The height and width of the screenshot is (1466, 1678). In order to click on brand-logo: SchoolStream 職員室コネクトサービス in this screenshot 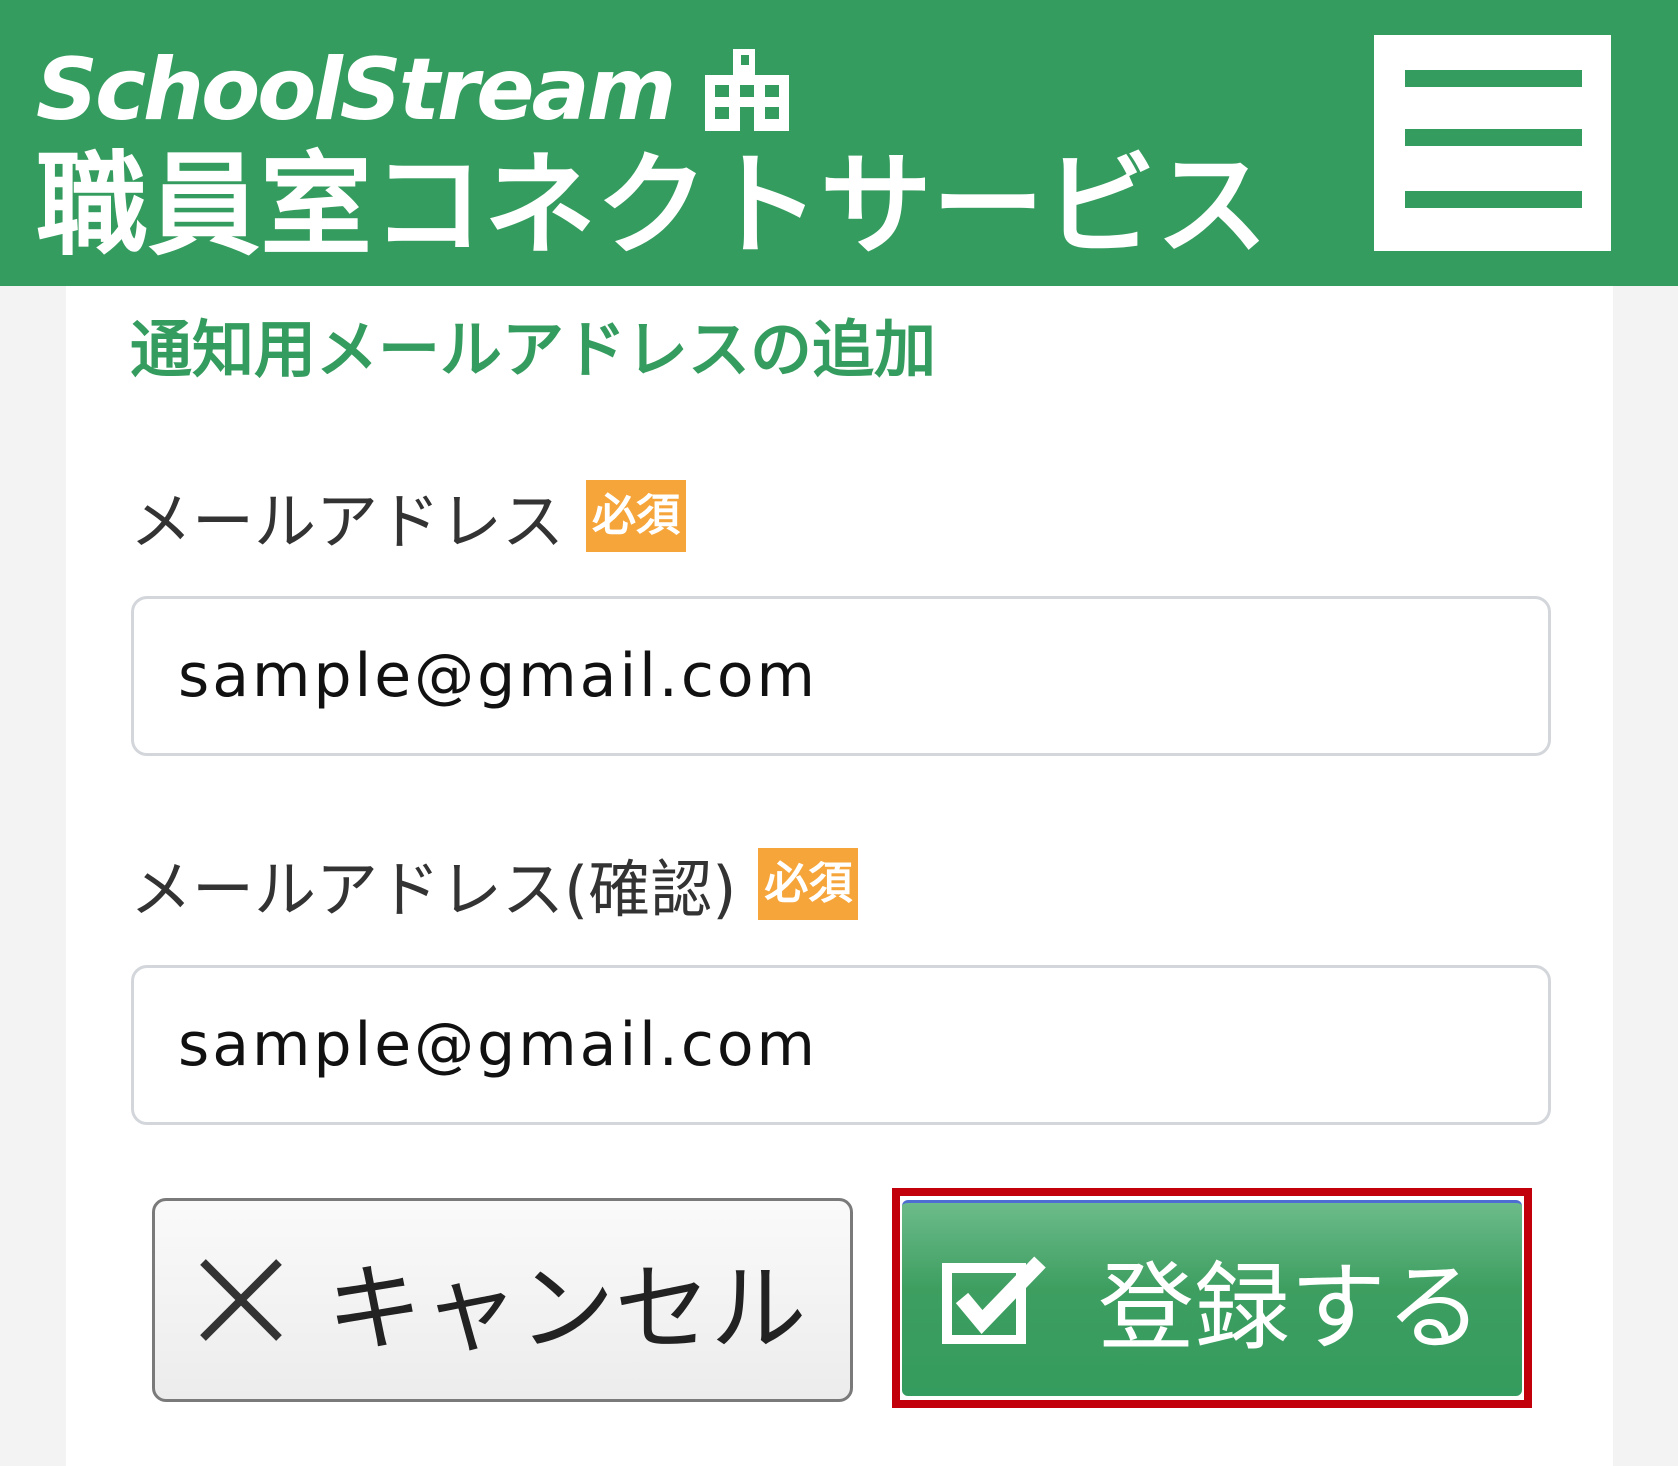, I will do `click(652, 154)`.